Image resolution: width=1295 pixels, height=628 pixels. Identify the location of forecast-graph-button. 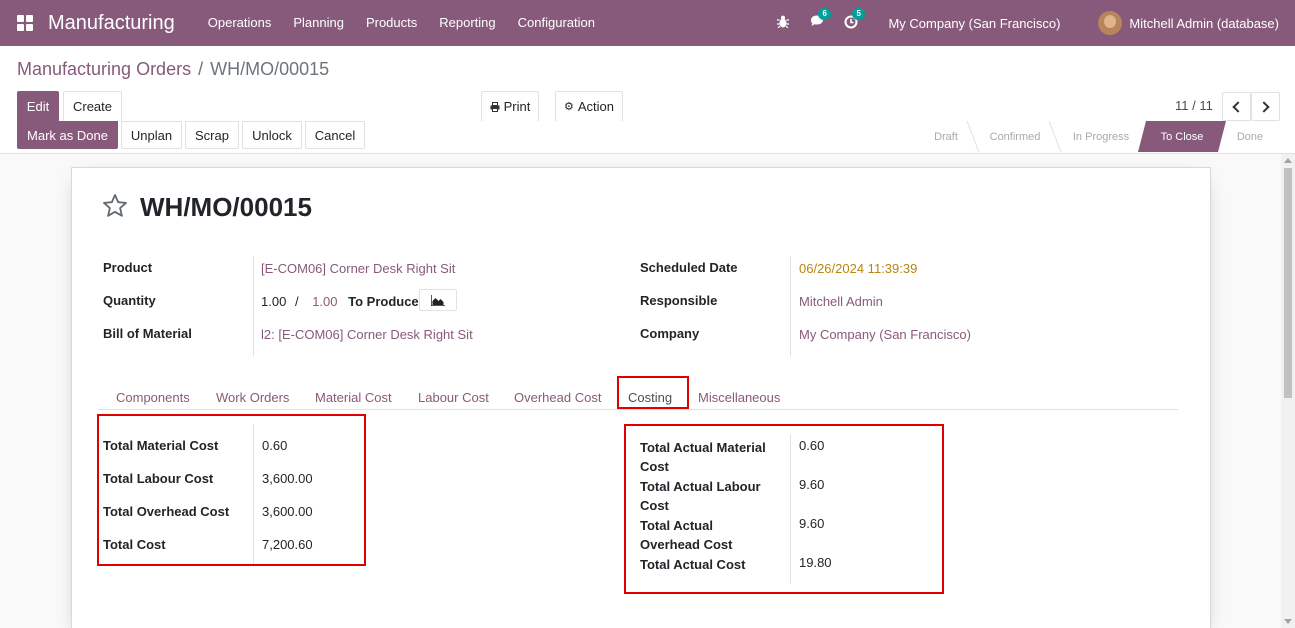
(438, 300).